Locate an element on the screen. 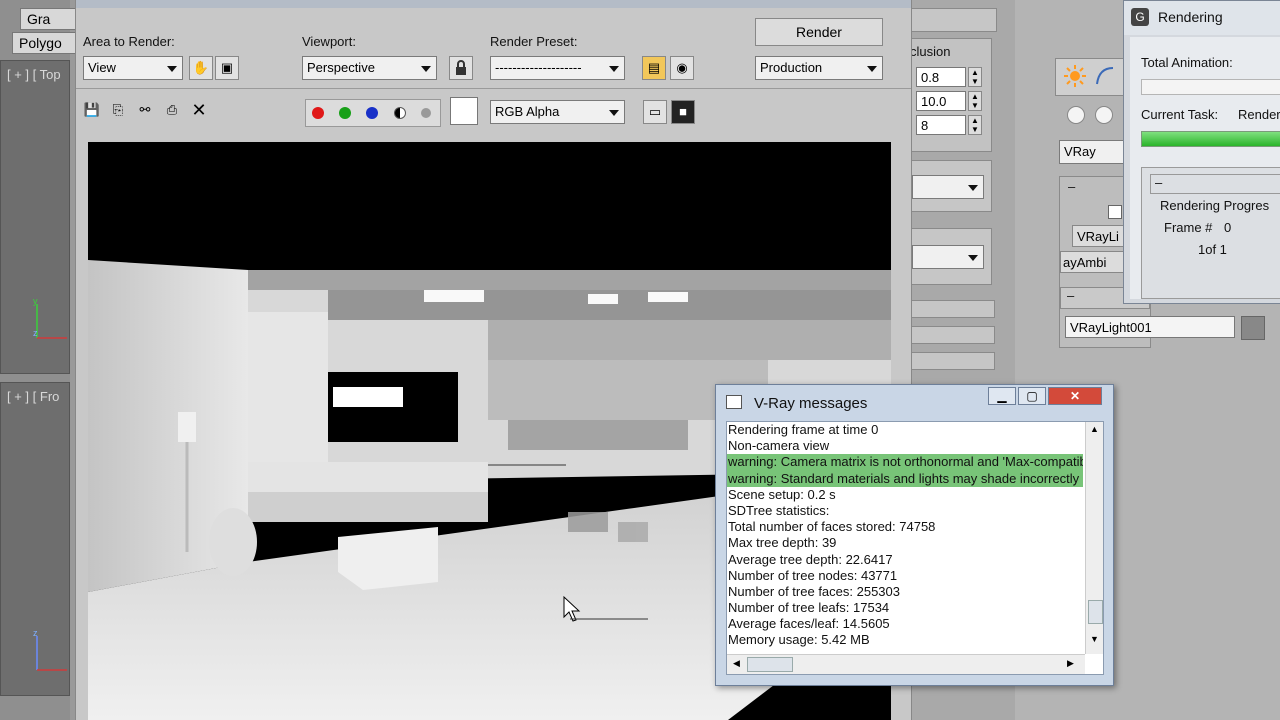 The height and width of the screenshot is (720, 1280). swatch-color-icon is located at coordinates (464, 111).